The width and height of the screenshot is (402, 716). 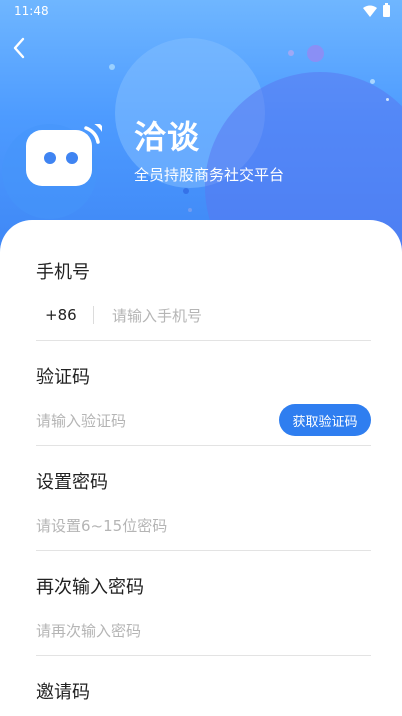 I want to click on phone-input, so click(x=237, y=316).